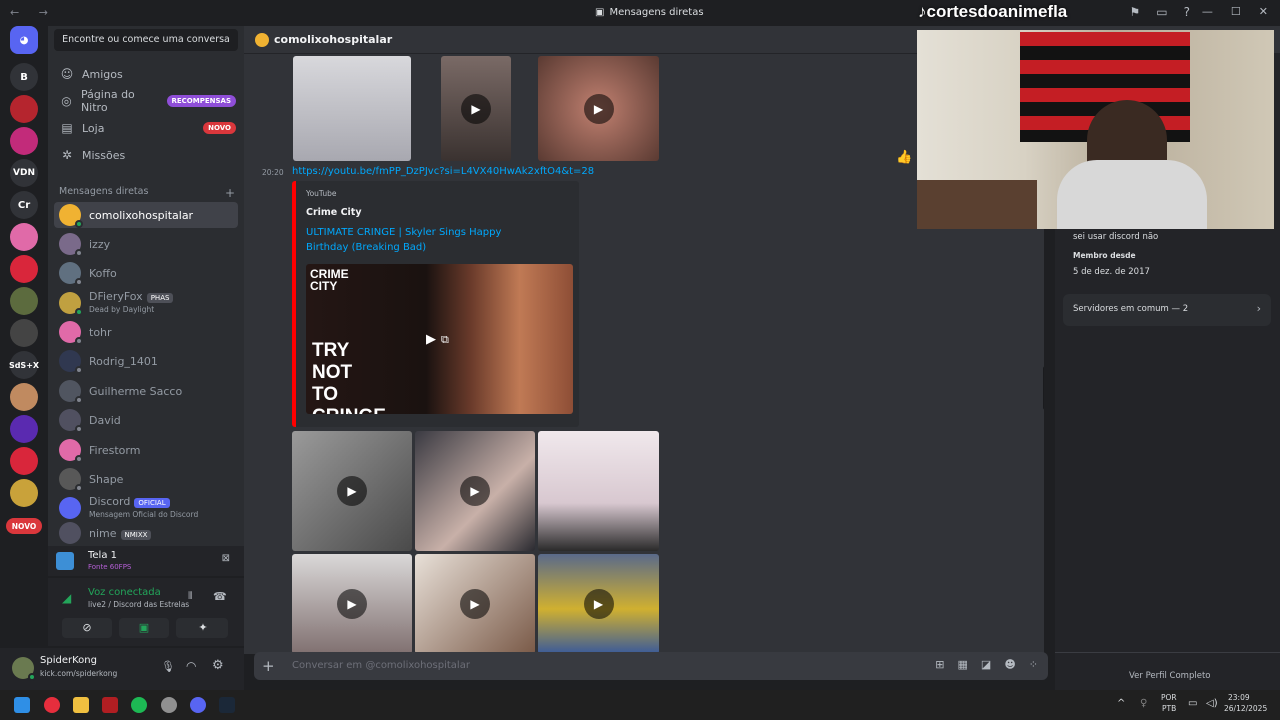  What do you see at coordinates (1121, 703) in the screenshot?
I see `tray-chevron-icon: ^` at bounding box center [1121, 703].